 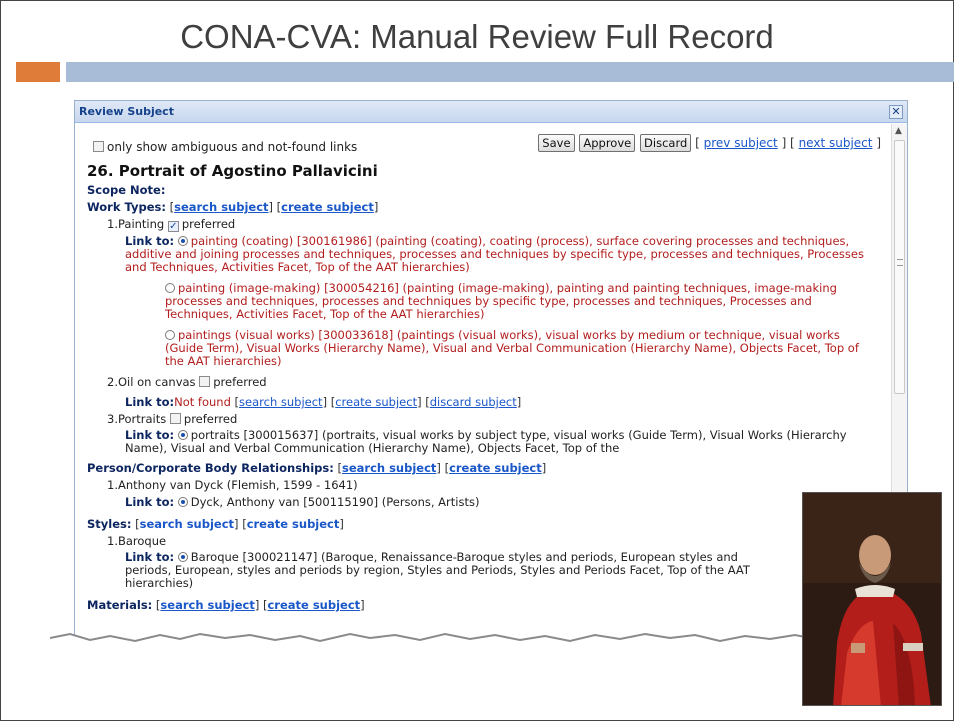 What do you see at coordinates (836, 143) in the screenshot?
I see `next-subject-link: next subject` at bounding box center [836, 143].